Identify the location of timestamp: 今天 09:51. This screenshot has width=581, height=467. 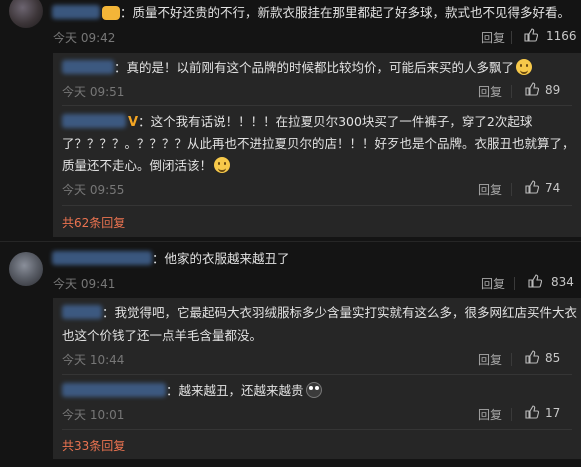
(93, 92).